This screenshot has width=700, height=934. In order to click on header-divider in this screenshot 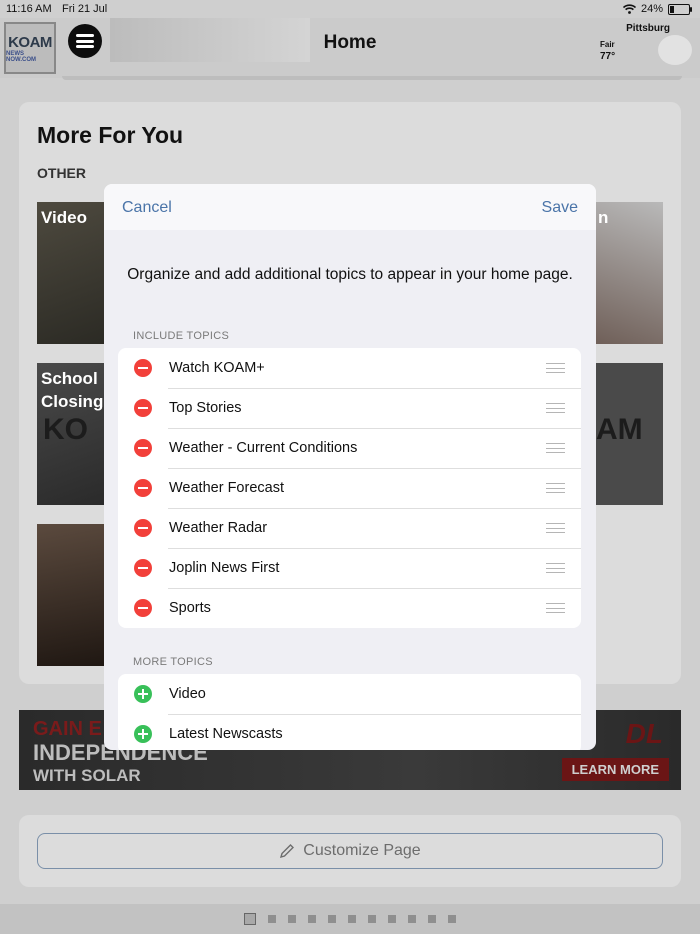, I will do `click(372, 78)`.